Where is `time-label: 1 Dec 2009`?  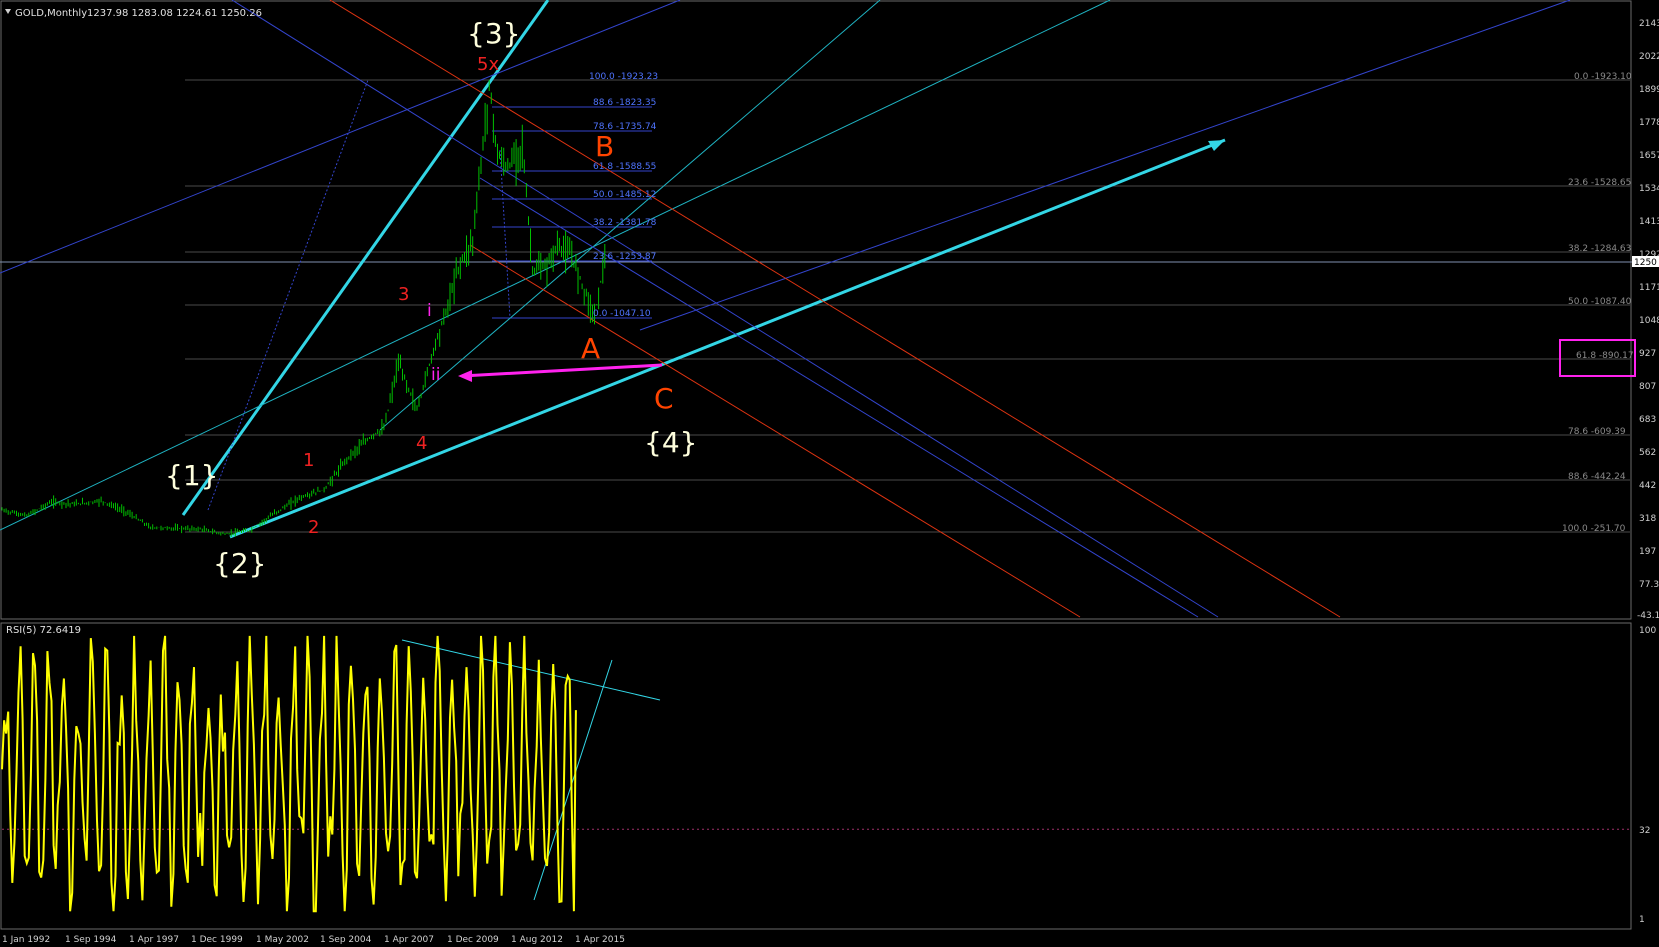
time-label: 1 Dec 2009 is located at coordinates (473, 940).